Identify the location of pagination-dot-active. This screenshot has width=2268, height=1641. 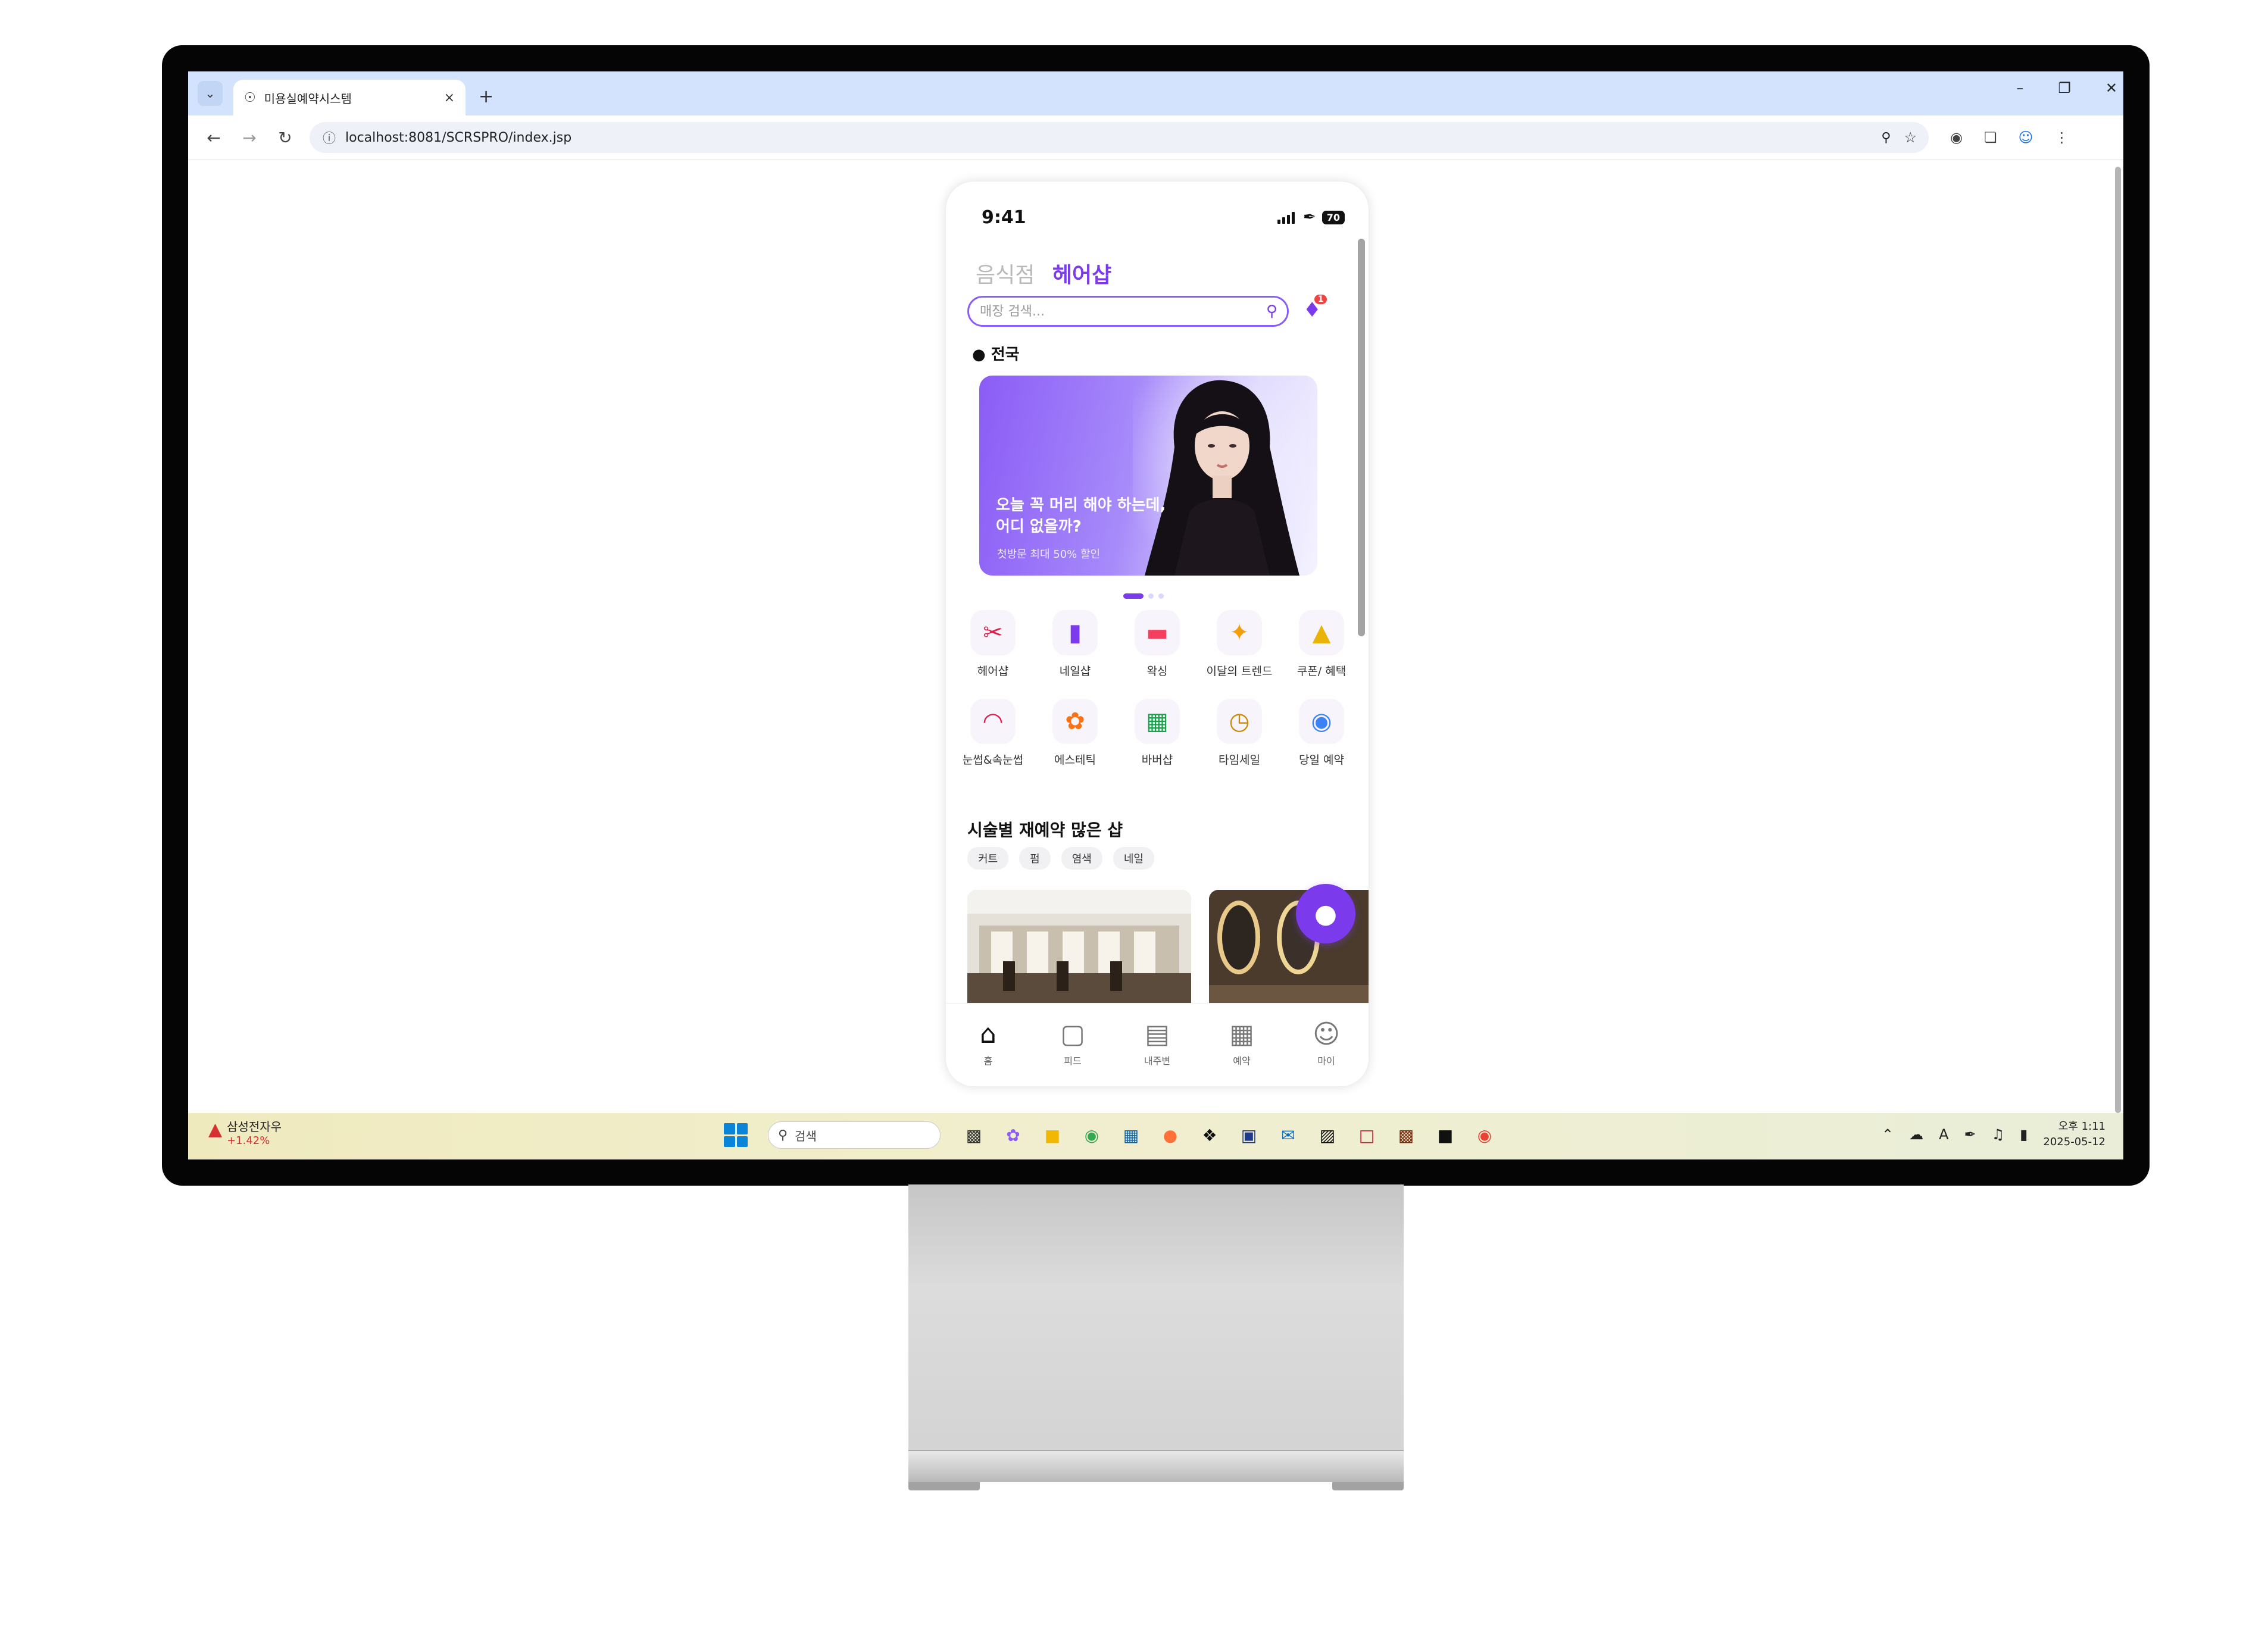
(1133, 596).